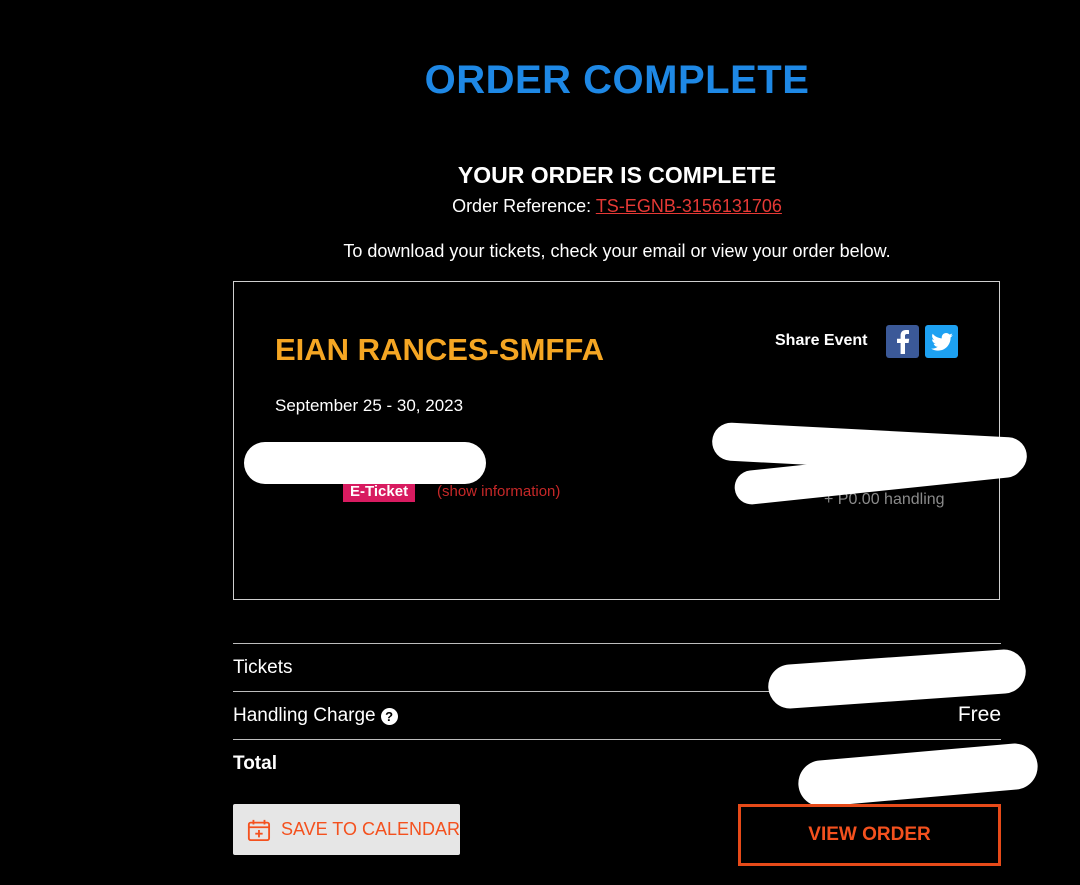 Image resolution: width=1080 pixels, height=885 pixels. I want to click on tickets-label: Tickets, so click(263, 667).